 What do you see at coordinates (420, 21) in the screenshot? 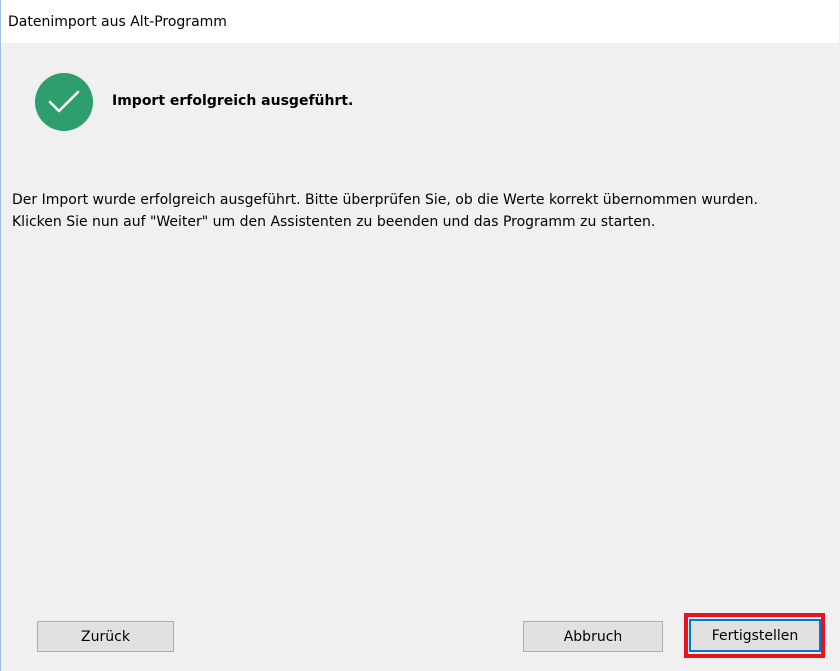
I see `title-bar: Datenimport aus Alt-Programm` at bounding box center [420, 21].